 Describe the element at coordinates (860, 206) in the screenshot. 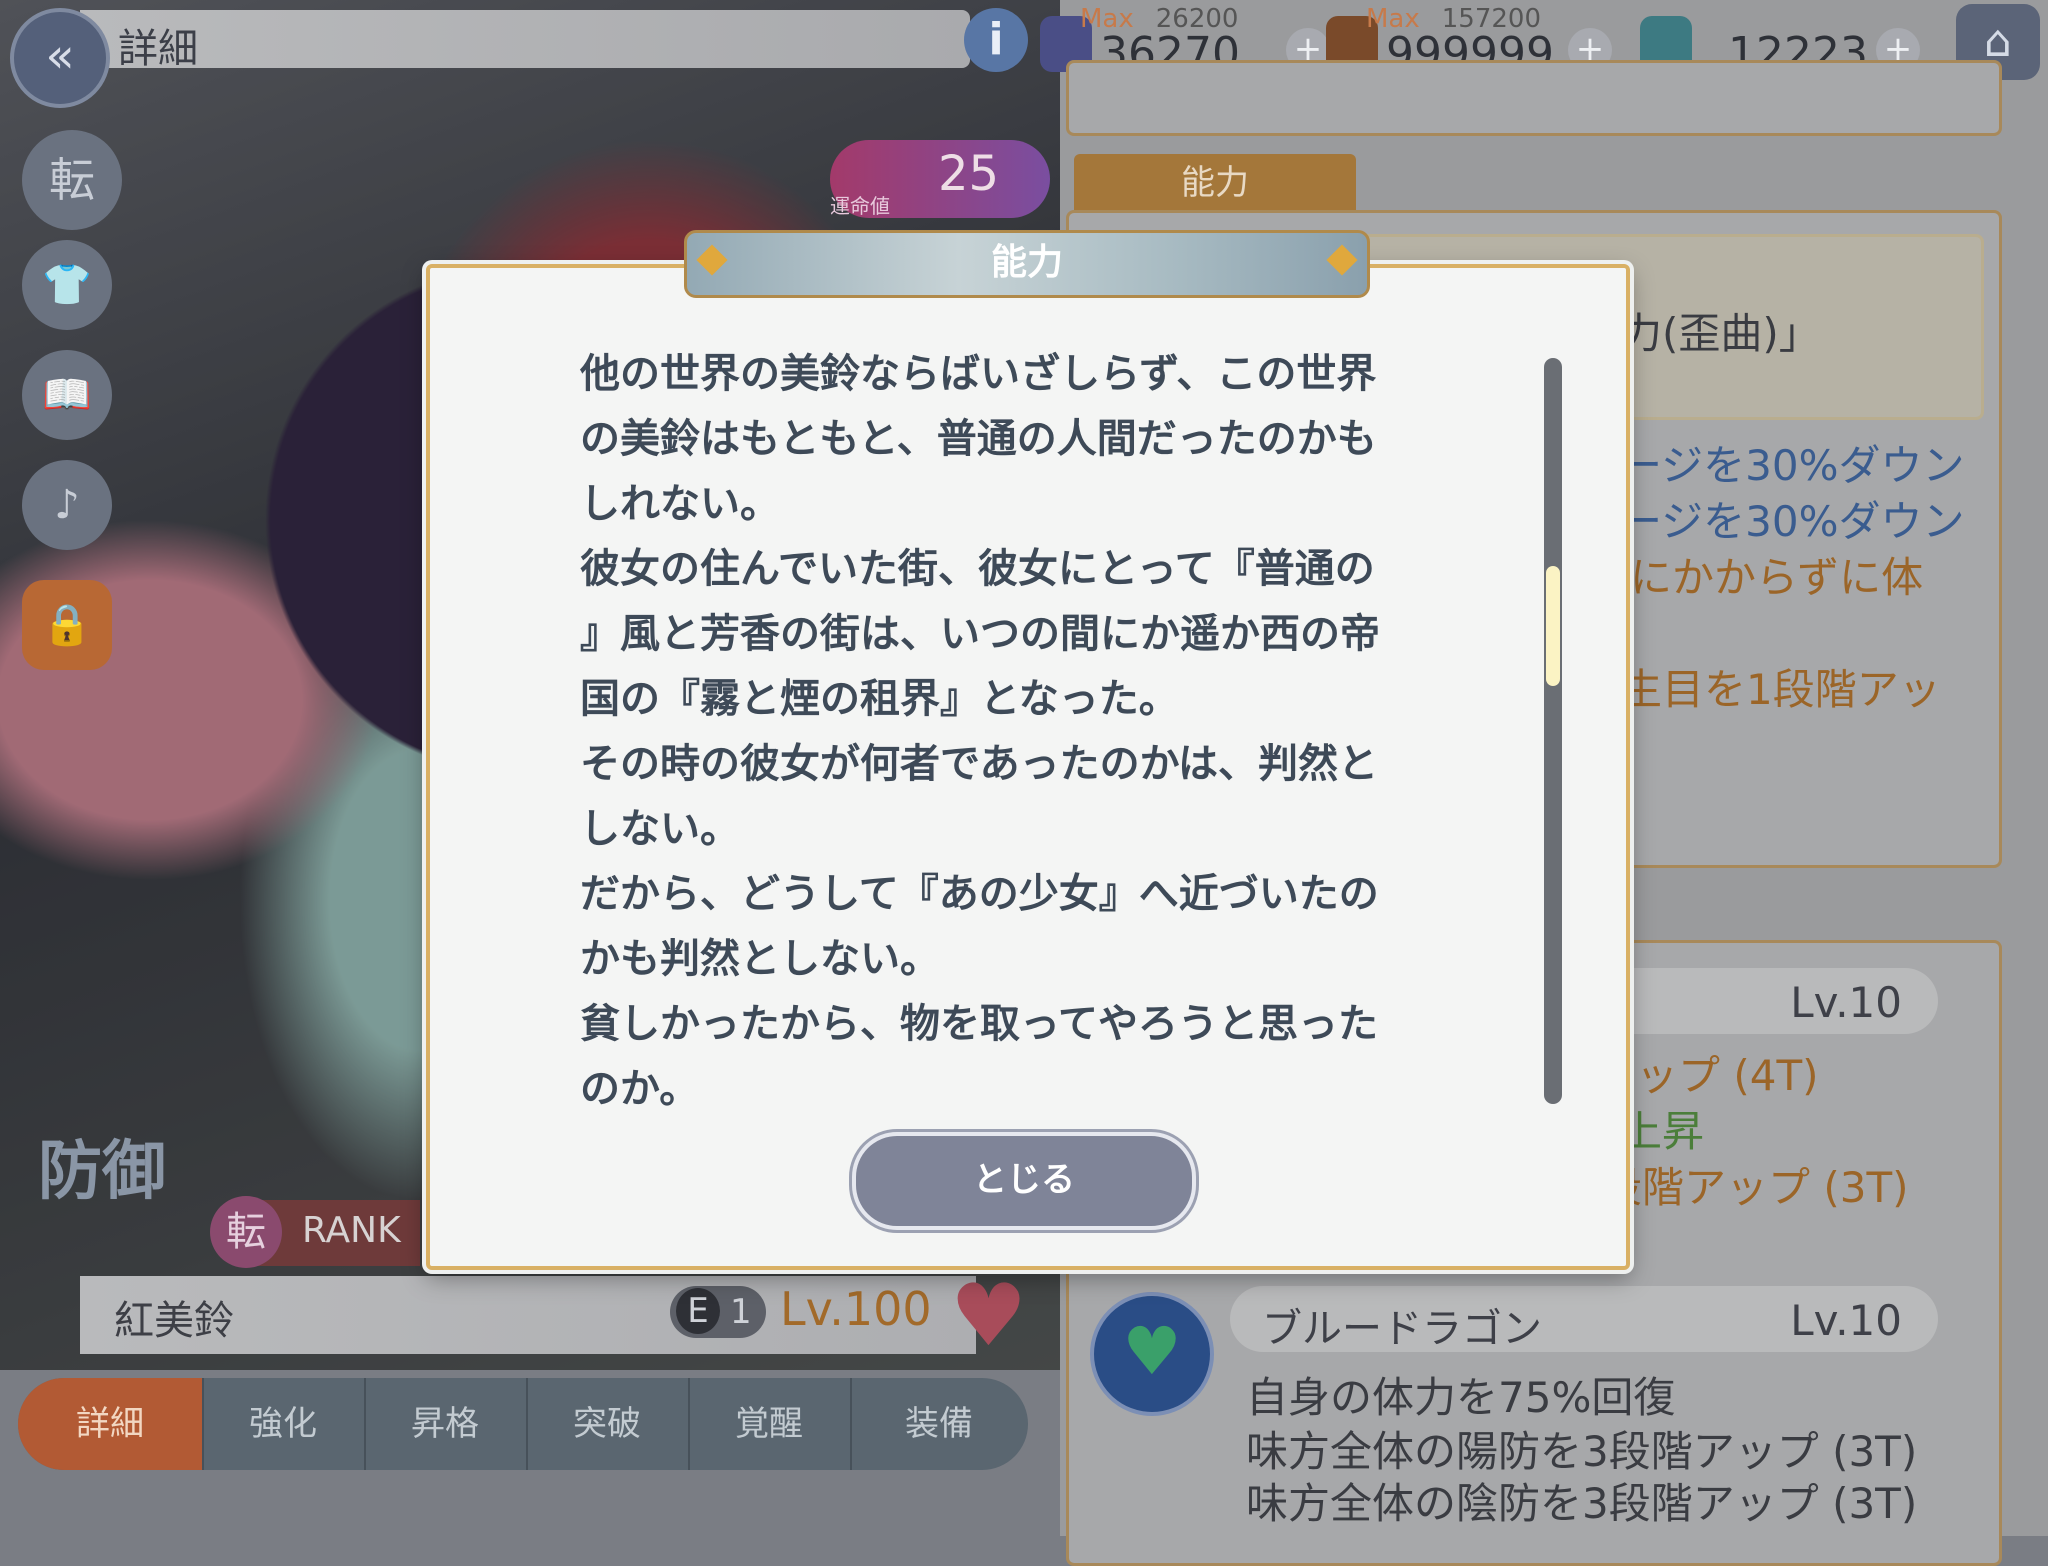

I see `luck-label: 運命値` at that location.